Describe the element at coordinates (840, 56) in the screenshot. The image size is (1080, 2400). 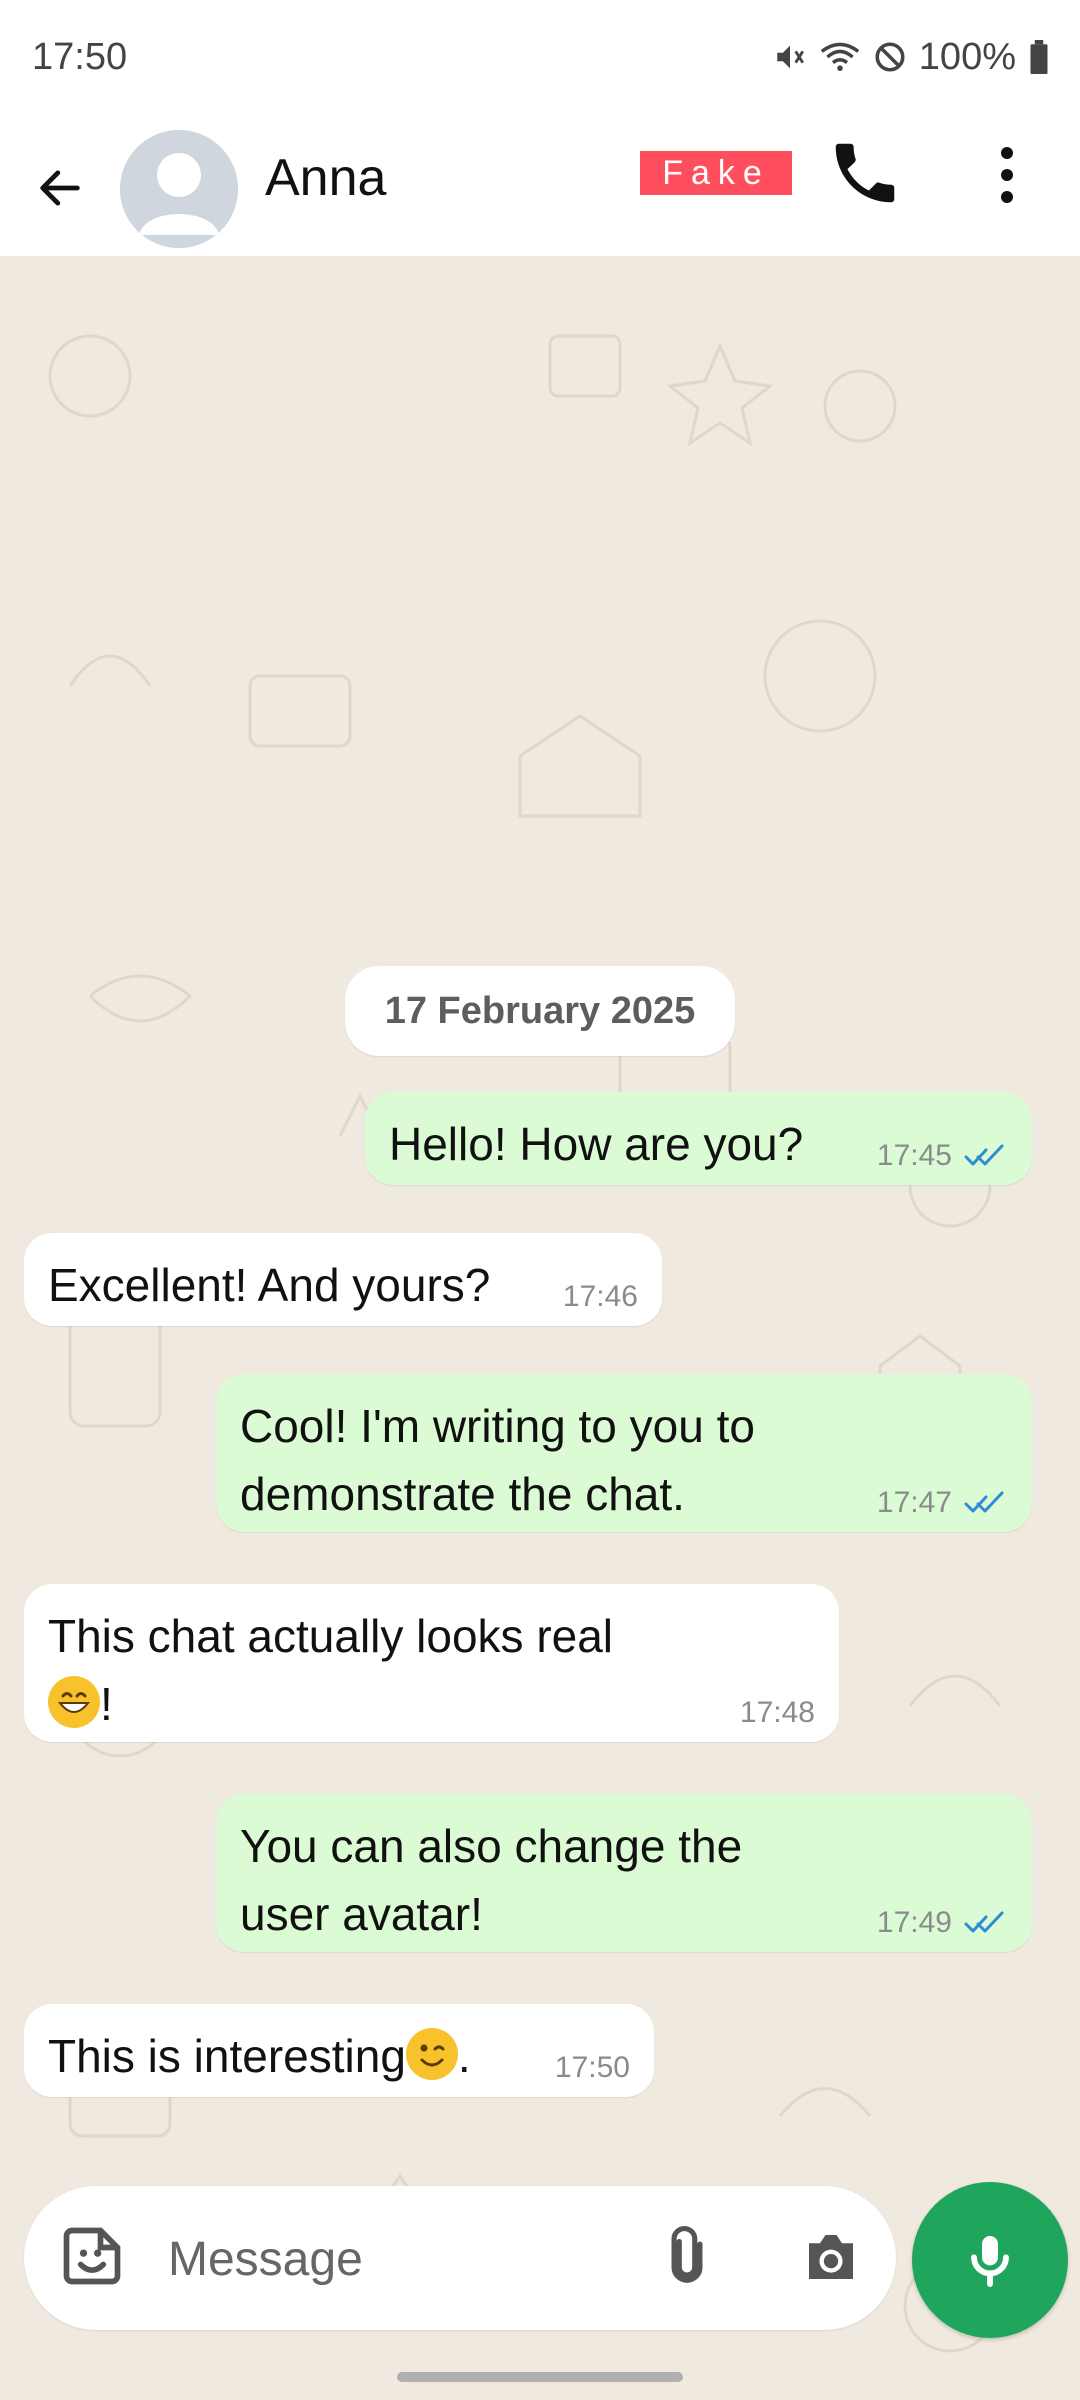
I see `wifi-icon` at that location.